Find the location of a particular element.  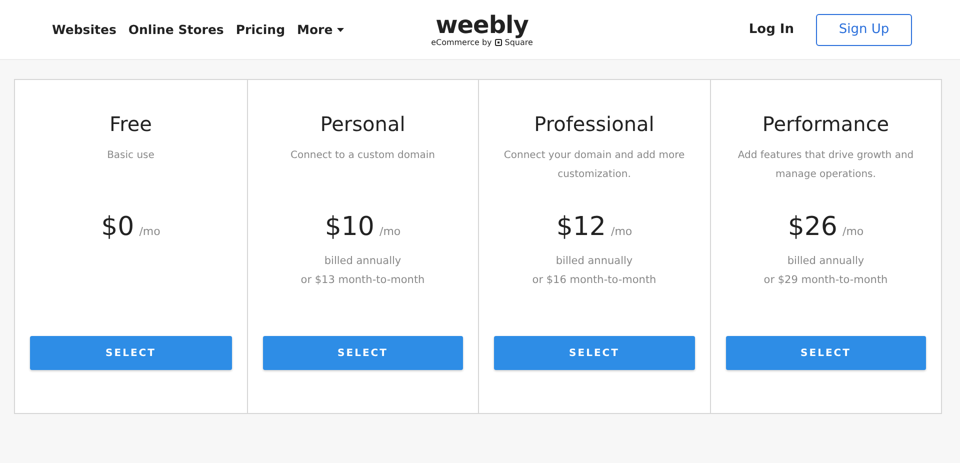

nav-link: Websites is located at coordinates (84, 29).